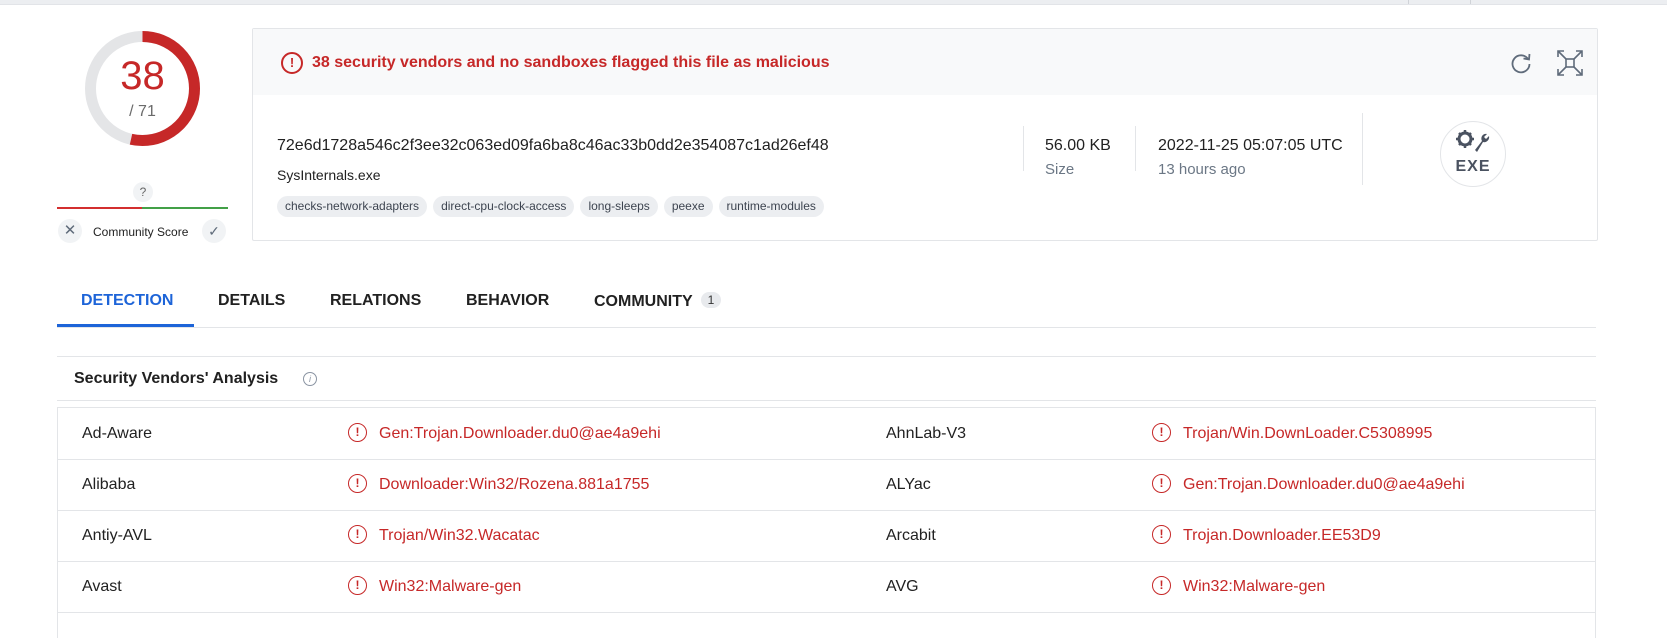  Describe the element at coordinates (142, 76) in the screenshot. I see `detection-count: 38` at that location.